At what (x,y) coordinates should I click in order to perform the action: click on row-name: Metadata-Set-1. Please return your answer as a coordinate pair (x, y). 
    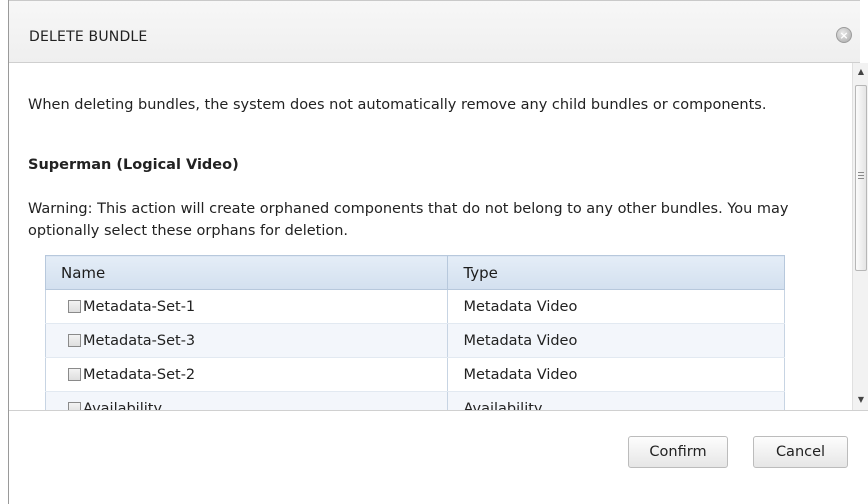
    Looking at the image, I should click on (139, 306).